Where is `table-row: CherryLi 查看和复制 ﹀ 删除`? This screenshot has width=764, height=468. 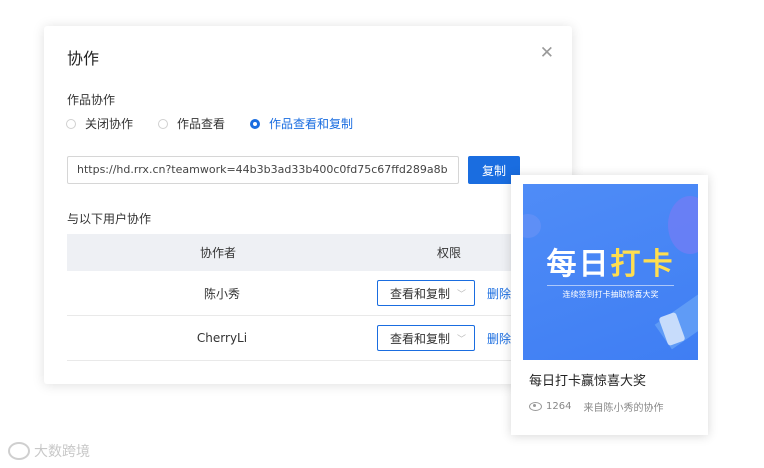 table-row: CherryLi 查看和复制 ﹀ 删除 is located at coordinates (312, 338).